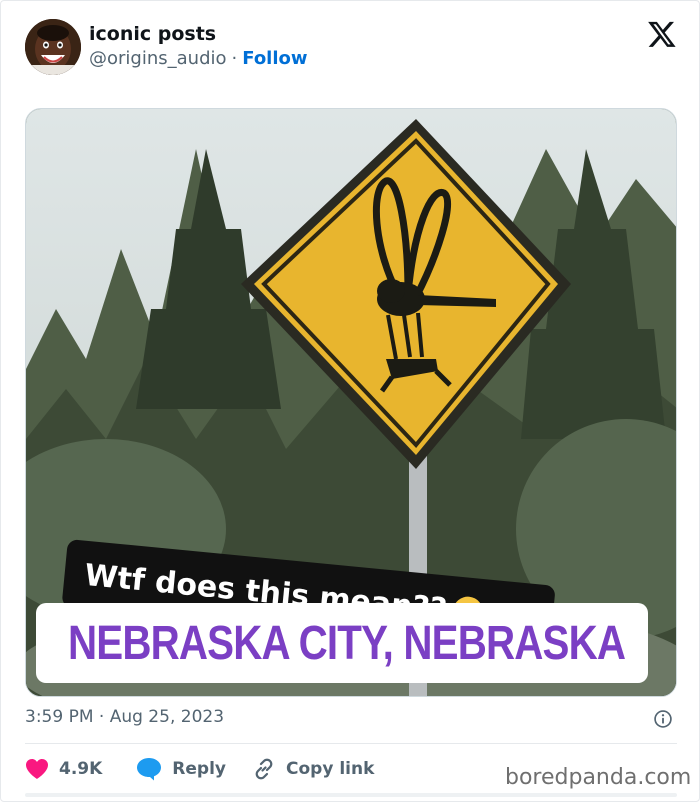 Image resolution: width=700 pixels, height=802 pixels. Describe the element at coordinates (124, 717) in the screenshot. I see `tweet-timestamp: 3:59 PM · Aug 25, 2023` at that location.